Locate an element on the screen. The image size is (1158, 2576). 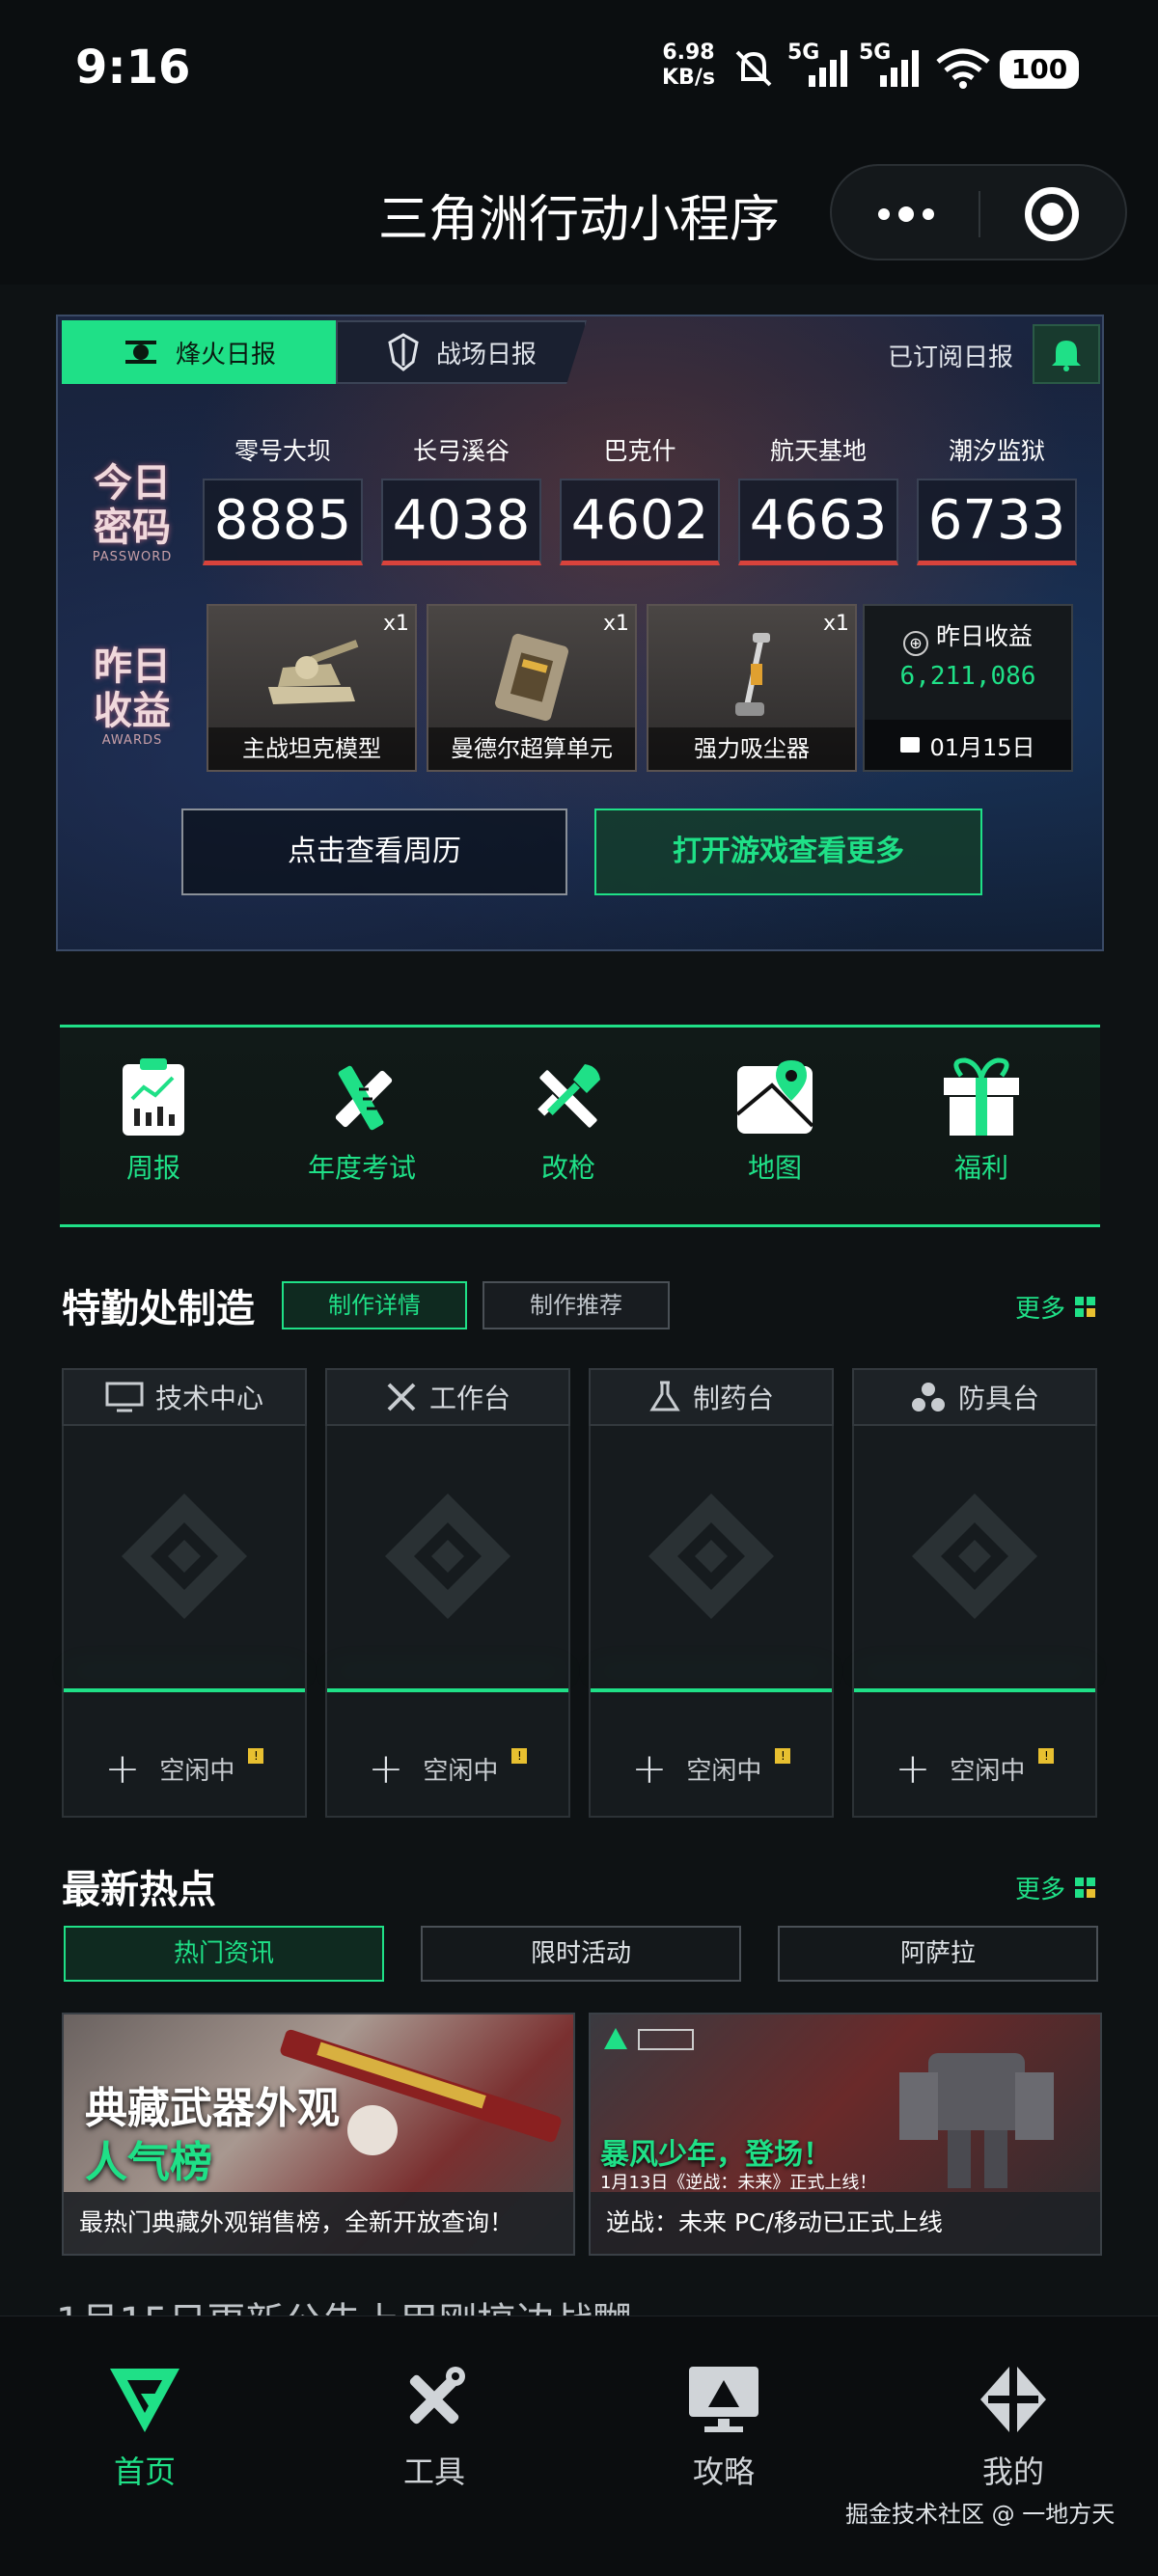
quick-nav-label: 年度考试 is located at coordinates (361, 1168).